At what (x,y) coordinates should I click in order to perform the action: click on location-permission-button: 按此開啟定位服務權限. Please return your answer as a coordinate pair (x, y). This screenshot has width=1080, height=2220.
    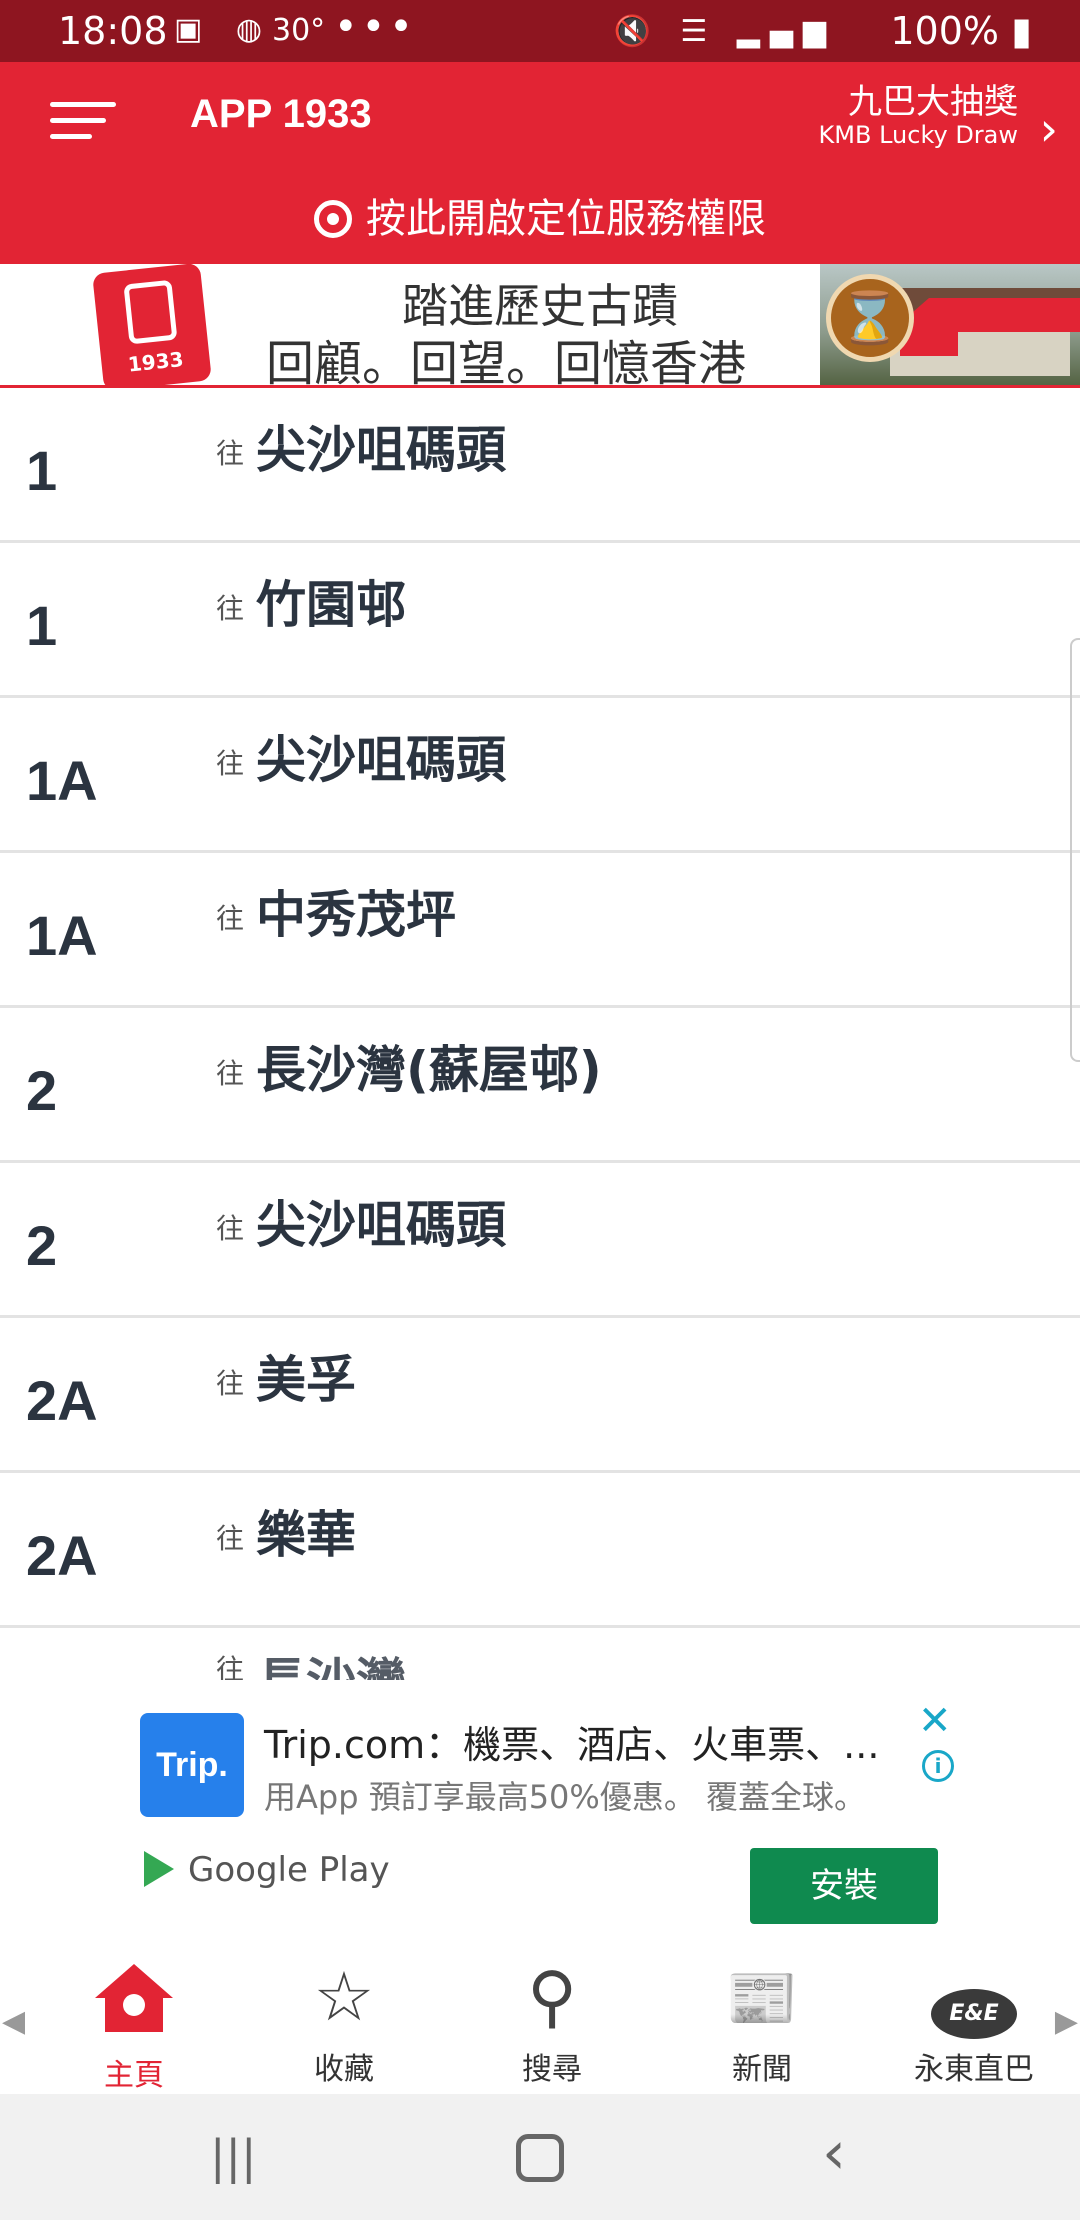
    Looking at the image, I should click on (540, 221).